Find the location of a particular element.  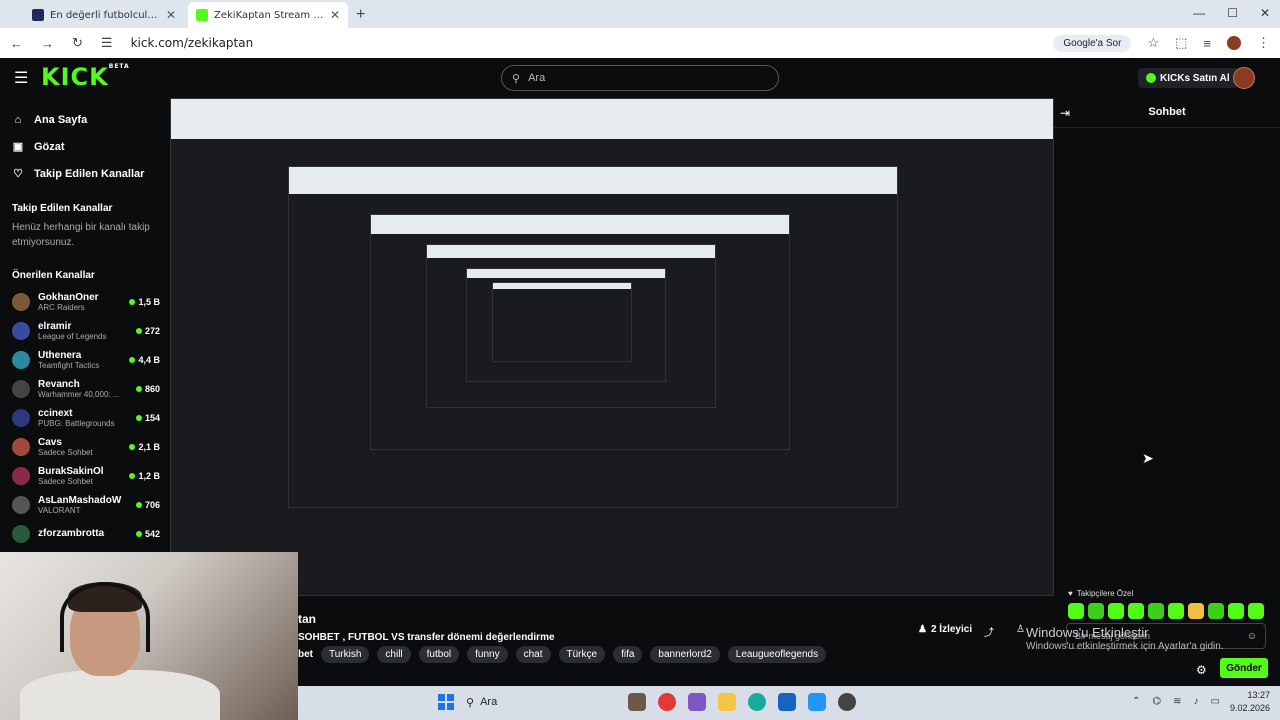

channel-item: ccinext PUBG: Battlegrounds 154 is located at coordinates (85, 417).